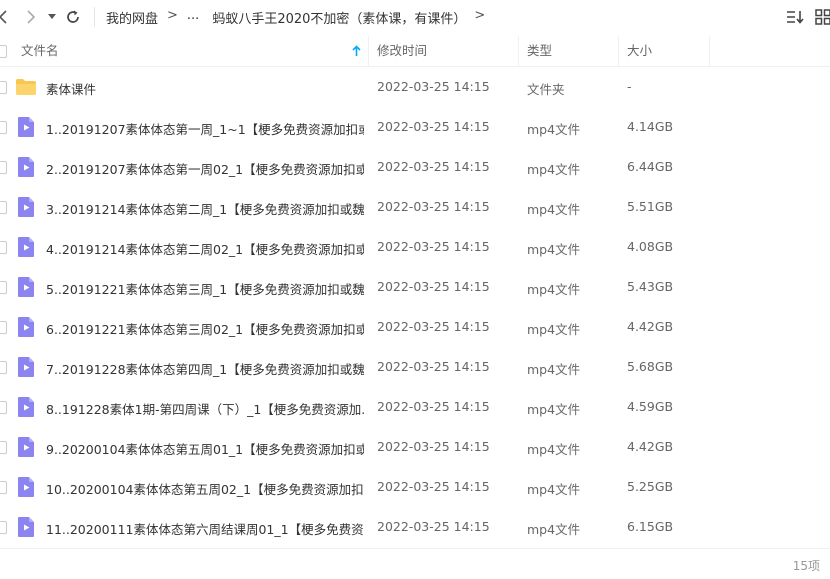 This screenshot has height=579, width=830. I want to click on sort-ascending-icon, so click(356, 51).